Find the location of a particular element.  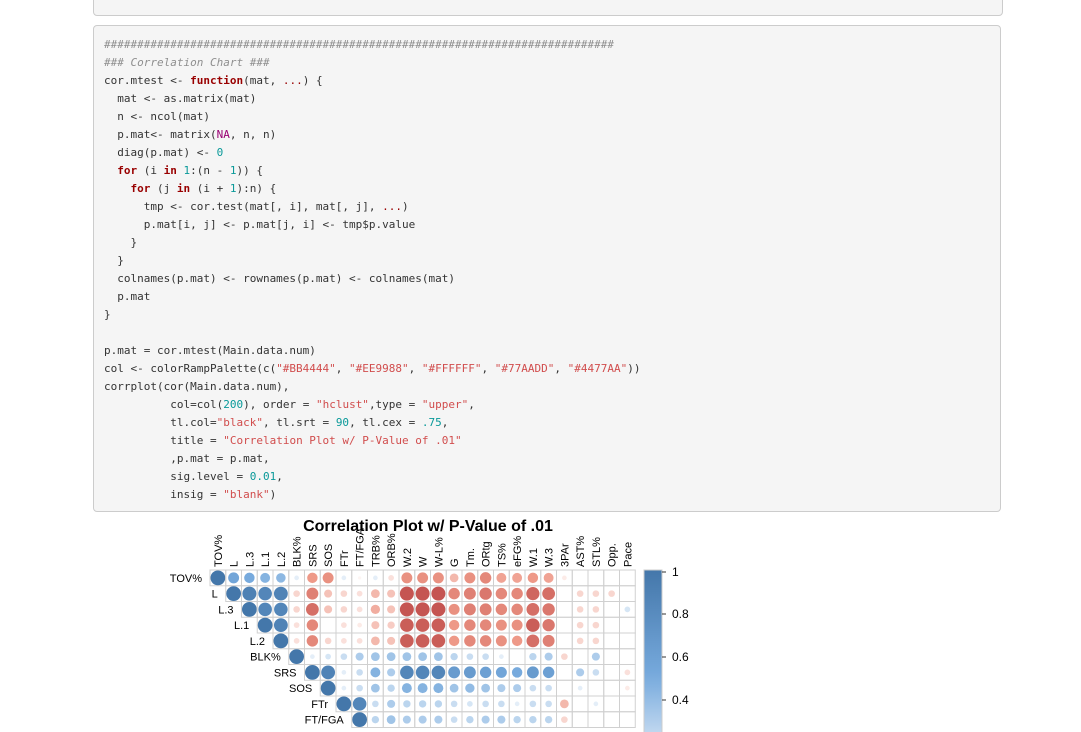

row-label: L.2 is located at coordinates (257, 642).